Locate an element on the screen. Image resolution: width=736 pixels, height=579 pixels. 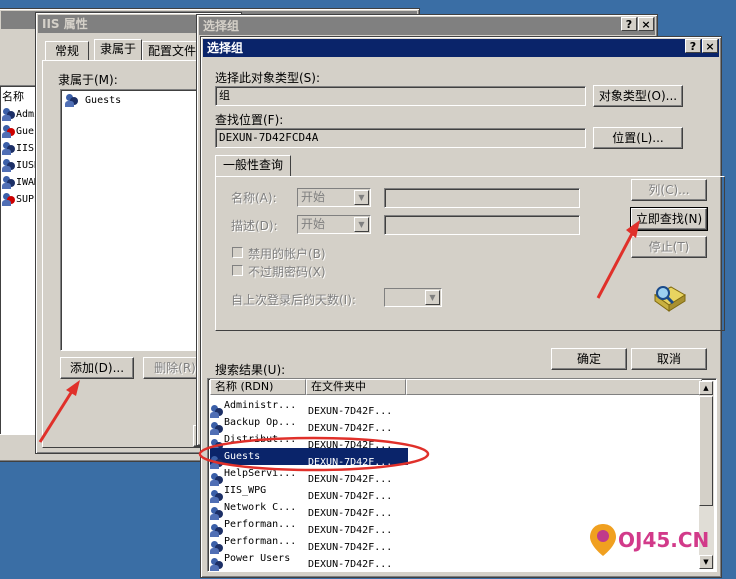
bg-list-item: SUPP is located at coordinates (20, 199).